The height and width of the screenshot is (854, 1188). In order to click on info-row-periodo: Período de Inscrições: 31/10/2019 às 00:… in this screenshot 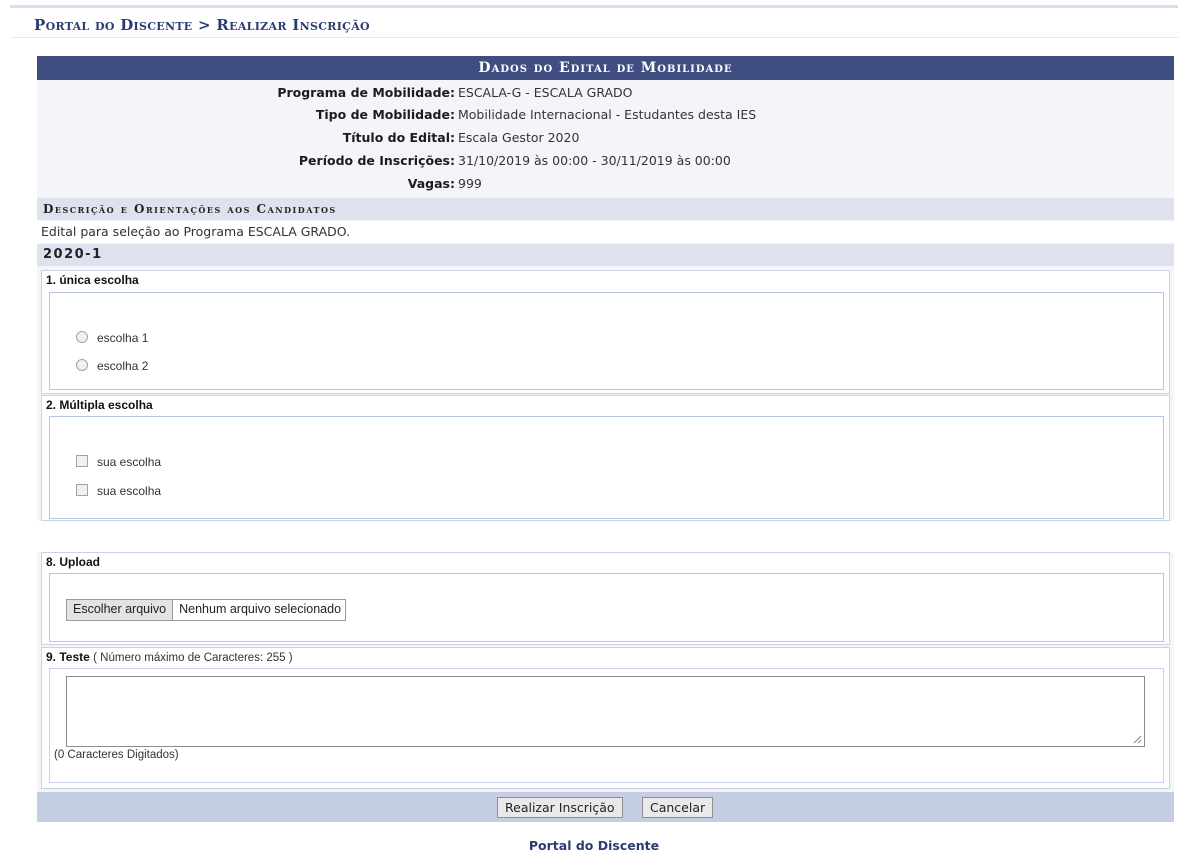, I will do `click(605, 161)`.